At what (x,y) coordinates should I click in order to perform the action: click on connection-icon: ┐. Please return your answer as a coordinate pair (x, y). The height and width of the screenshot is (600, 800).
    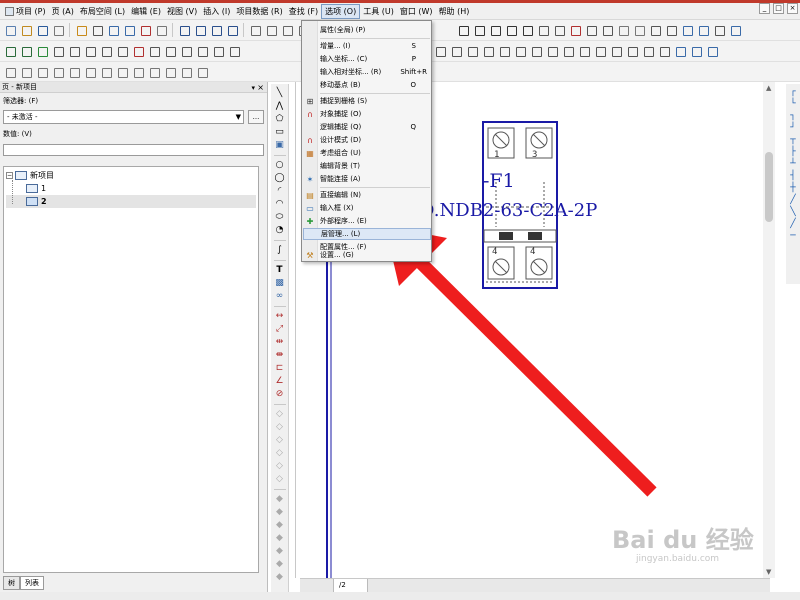
    Looking at the image, I should click on (792, 116).